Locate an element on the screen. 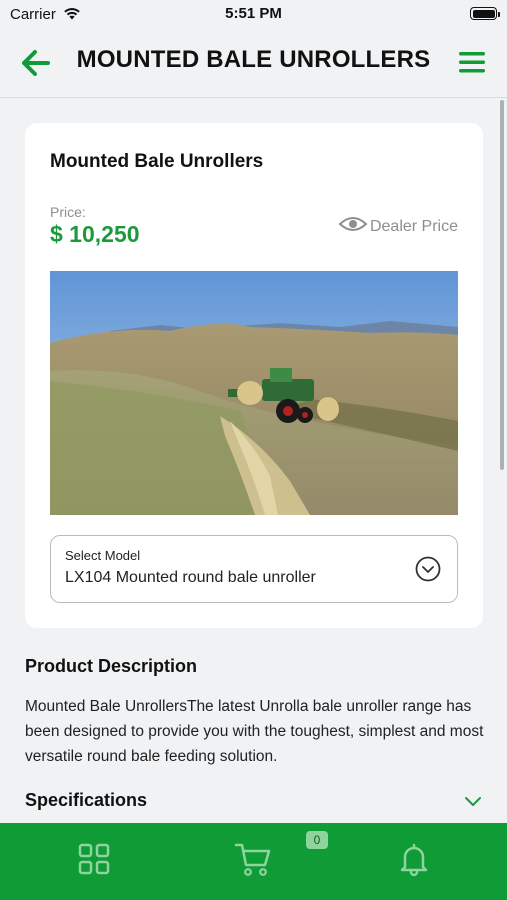 This screenshot has height=900, width=507. eye-icon is located at coordinates (353, 226).